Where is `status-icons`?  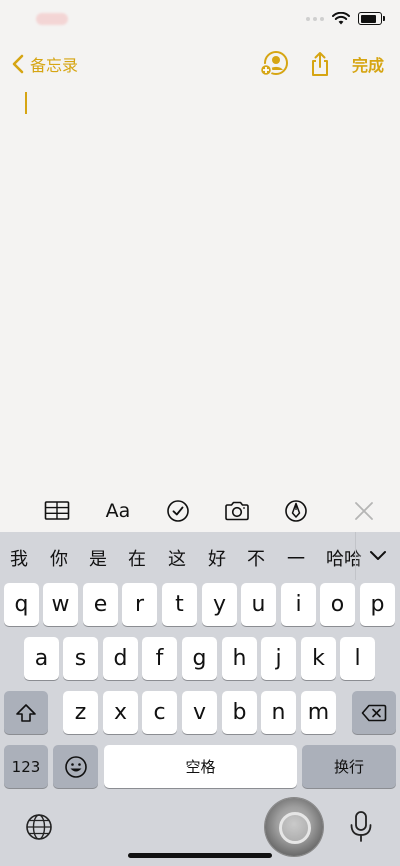
status-icons is located at coordinates (345, 18).